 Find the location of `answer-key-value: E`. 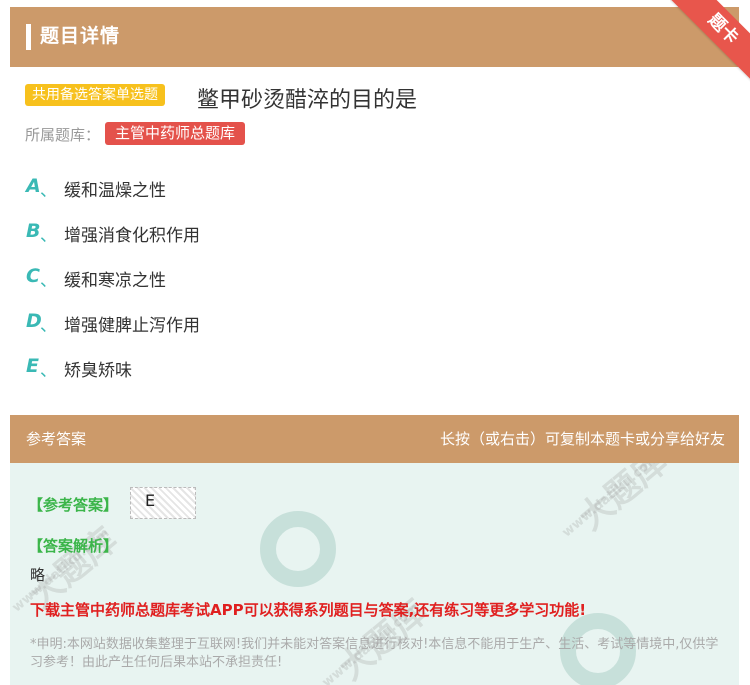

answer-key-value: E is located at coordinates (150, 500).